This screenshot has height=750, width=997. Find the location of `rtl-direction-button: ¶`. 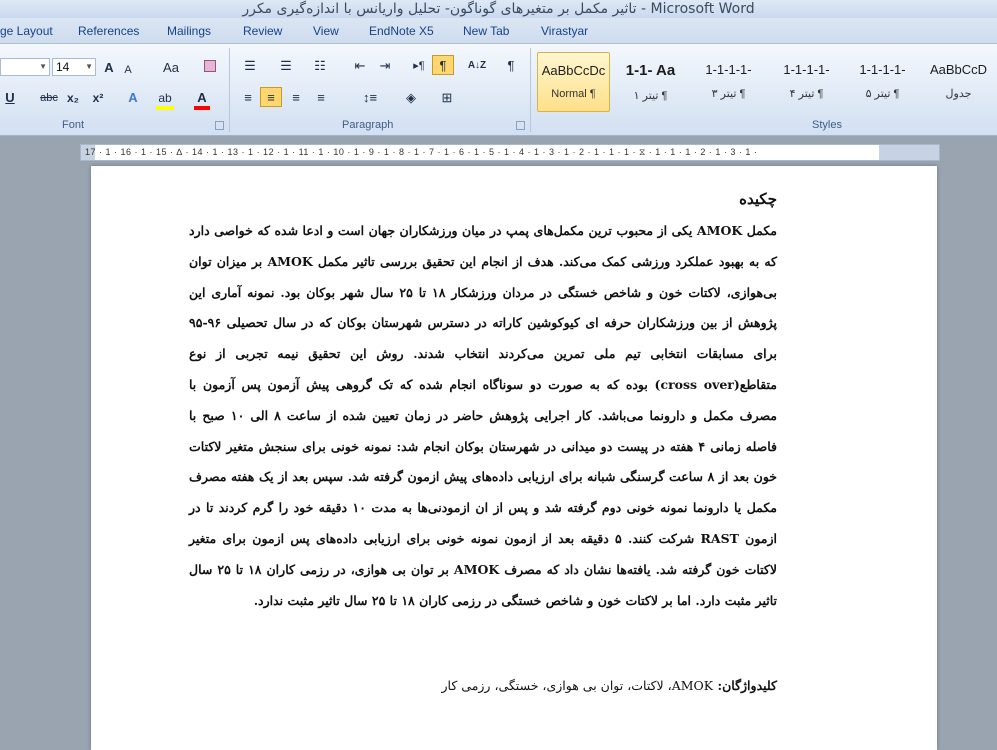

rtl-direction-button: ¶ is located at coordinates (443, 65).